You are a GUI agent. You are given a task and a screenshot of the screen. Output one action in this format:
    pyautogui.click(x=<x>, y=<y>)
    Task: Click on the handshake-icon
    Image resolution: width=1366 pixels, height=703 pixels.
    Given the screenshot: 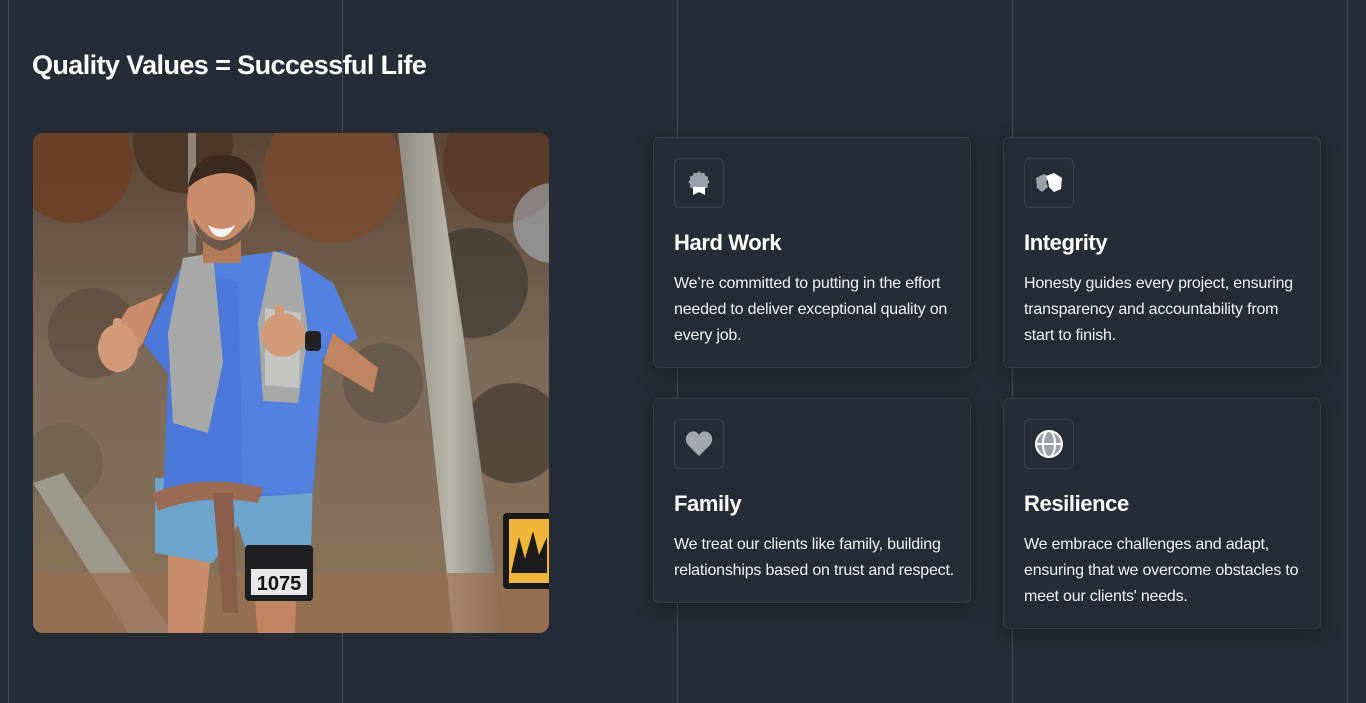 What is the action you would take?
    pyautogui.click(x=1049, y=182)
    